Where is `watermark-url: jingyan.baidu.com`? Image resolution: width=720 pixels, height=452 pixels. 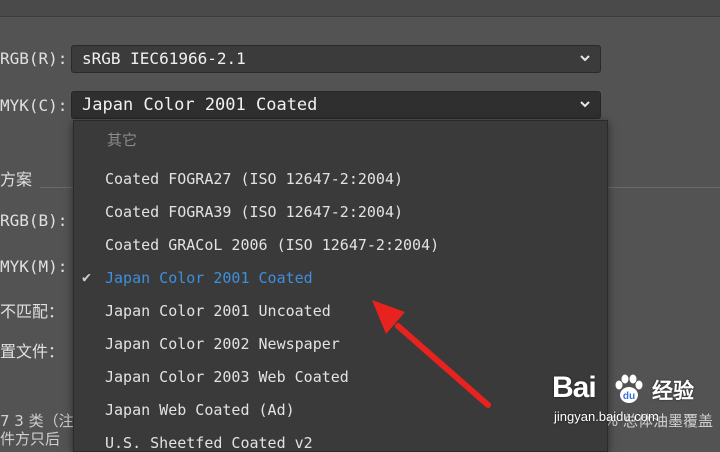 watermark-url: jingyan.baidu.com is located at coordinates (606, 416).